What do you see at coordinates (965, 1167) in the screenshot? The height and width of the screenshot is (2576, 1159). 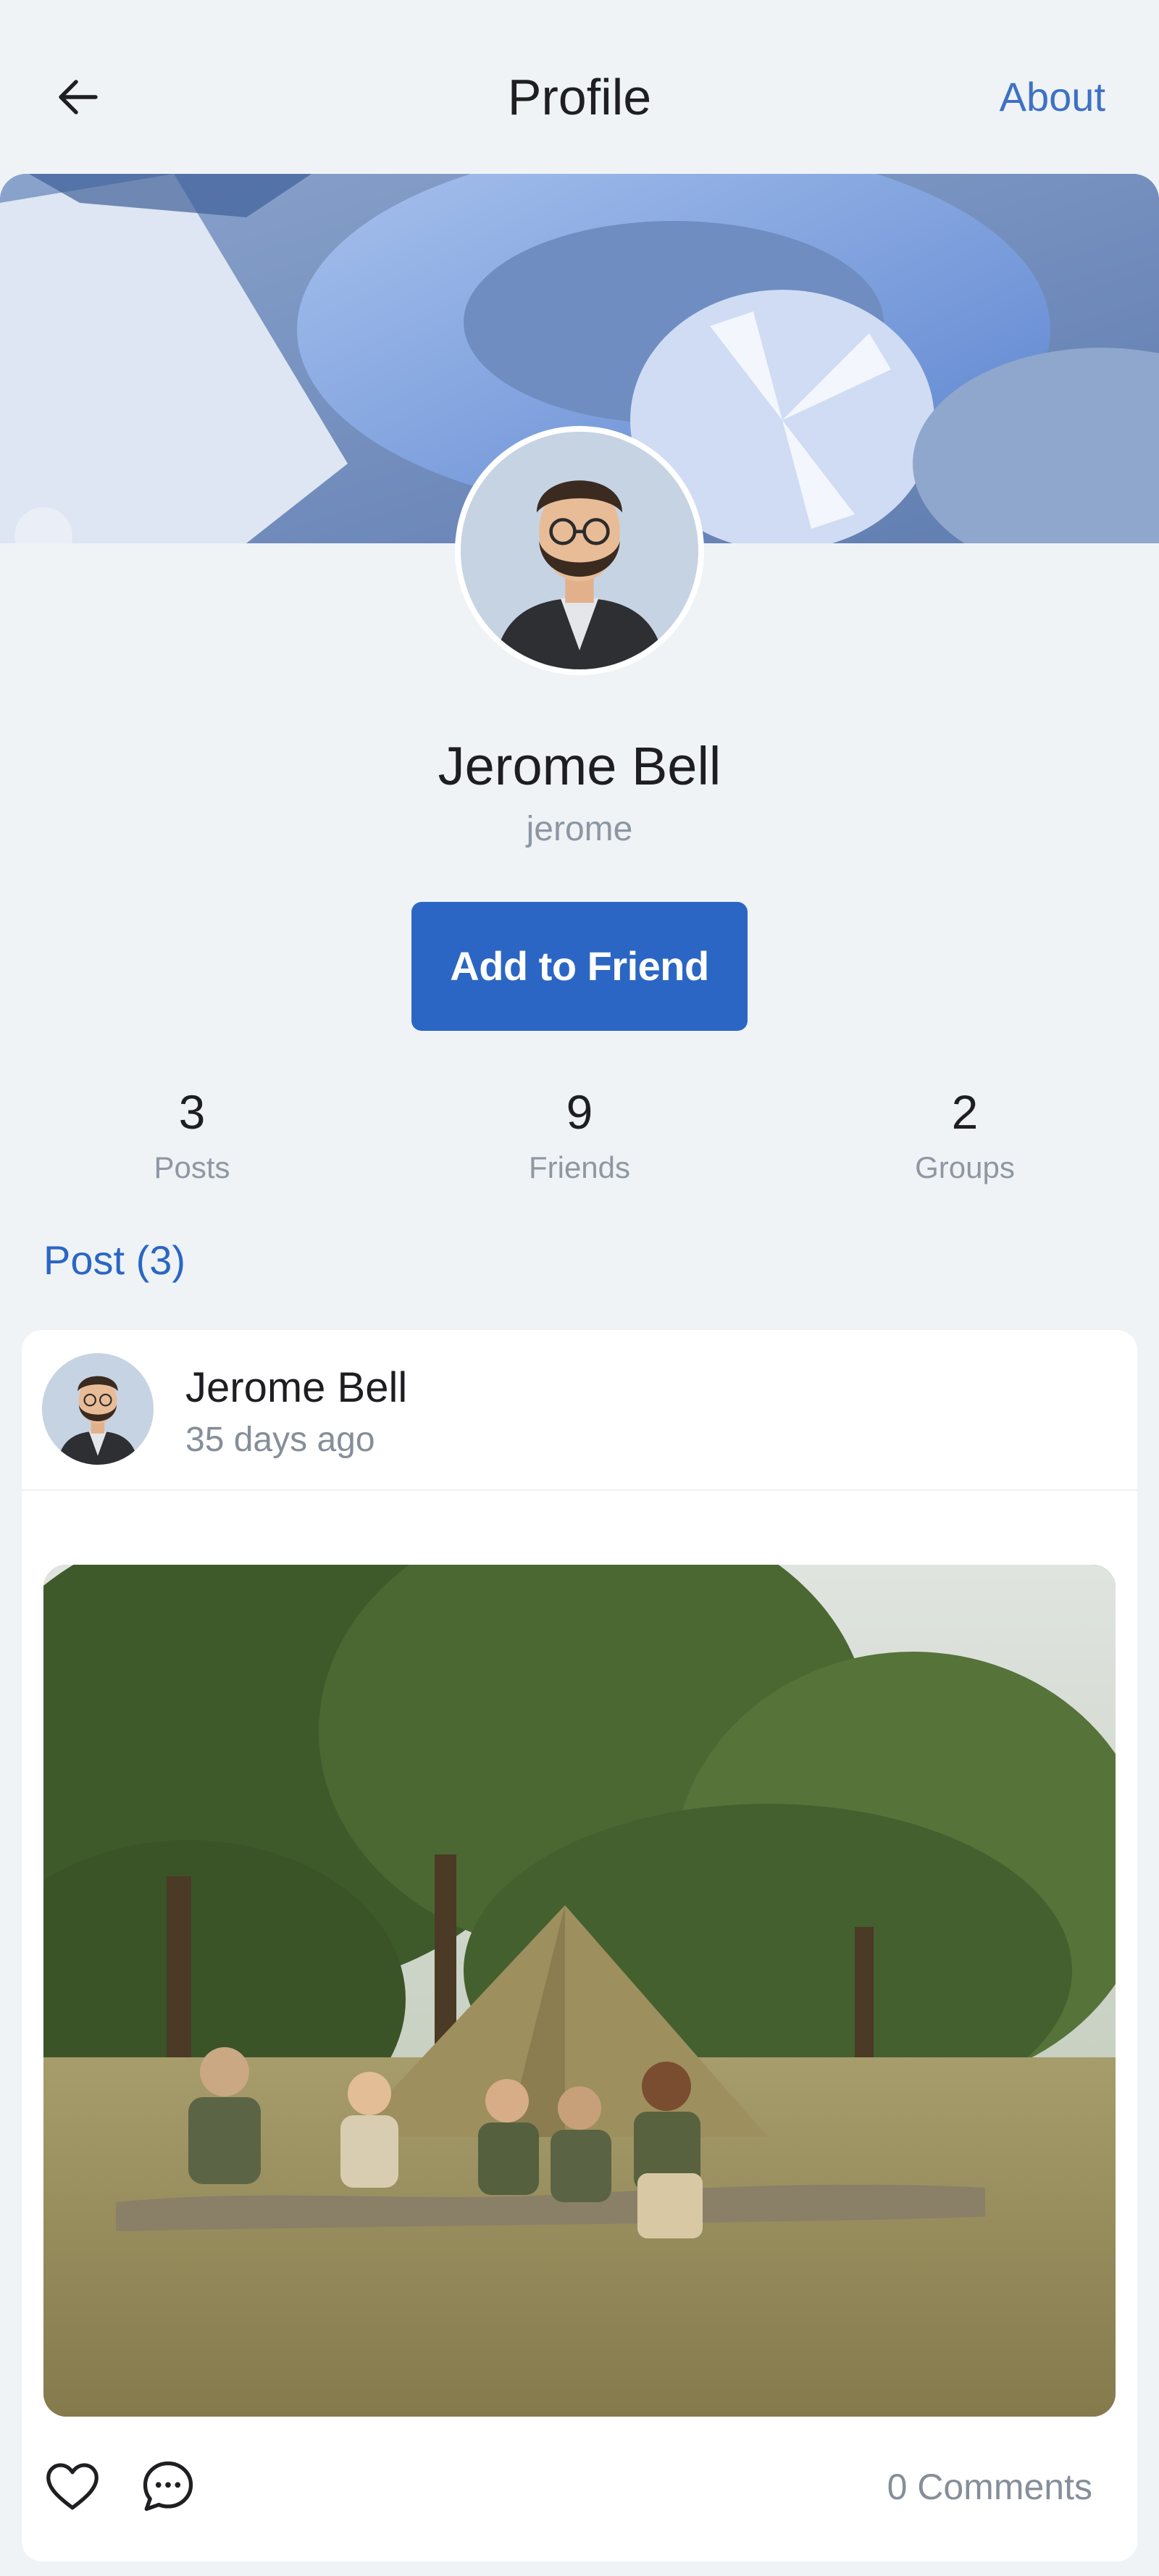 I see `stat-label: Groups` at bounding box center [965, 1167].